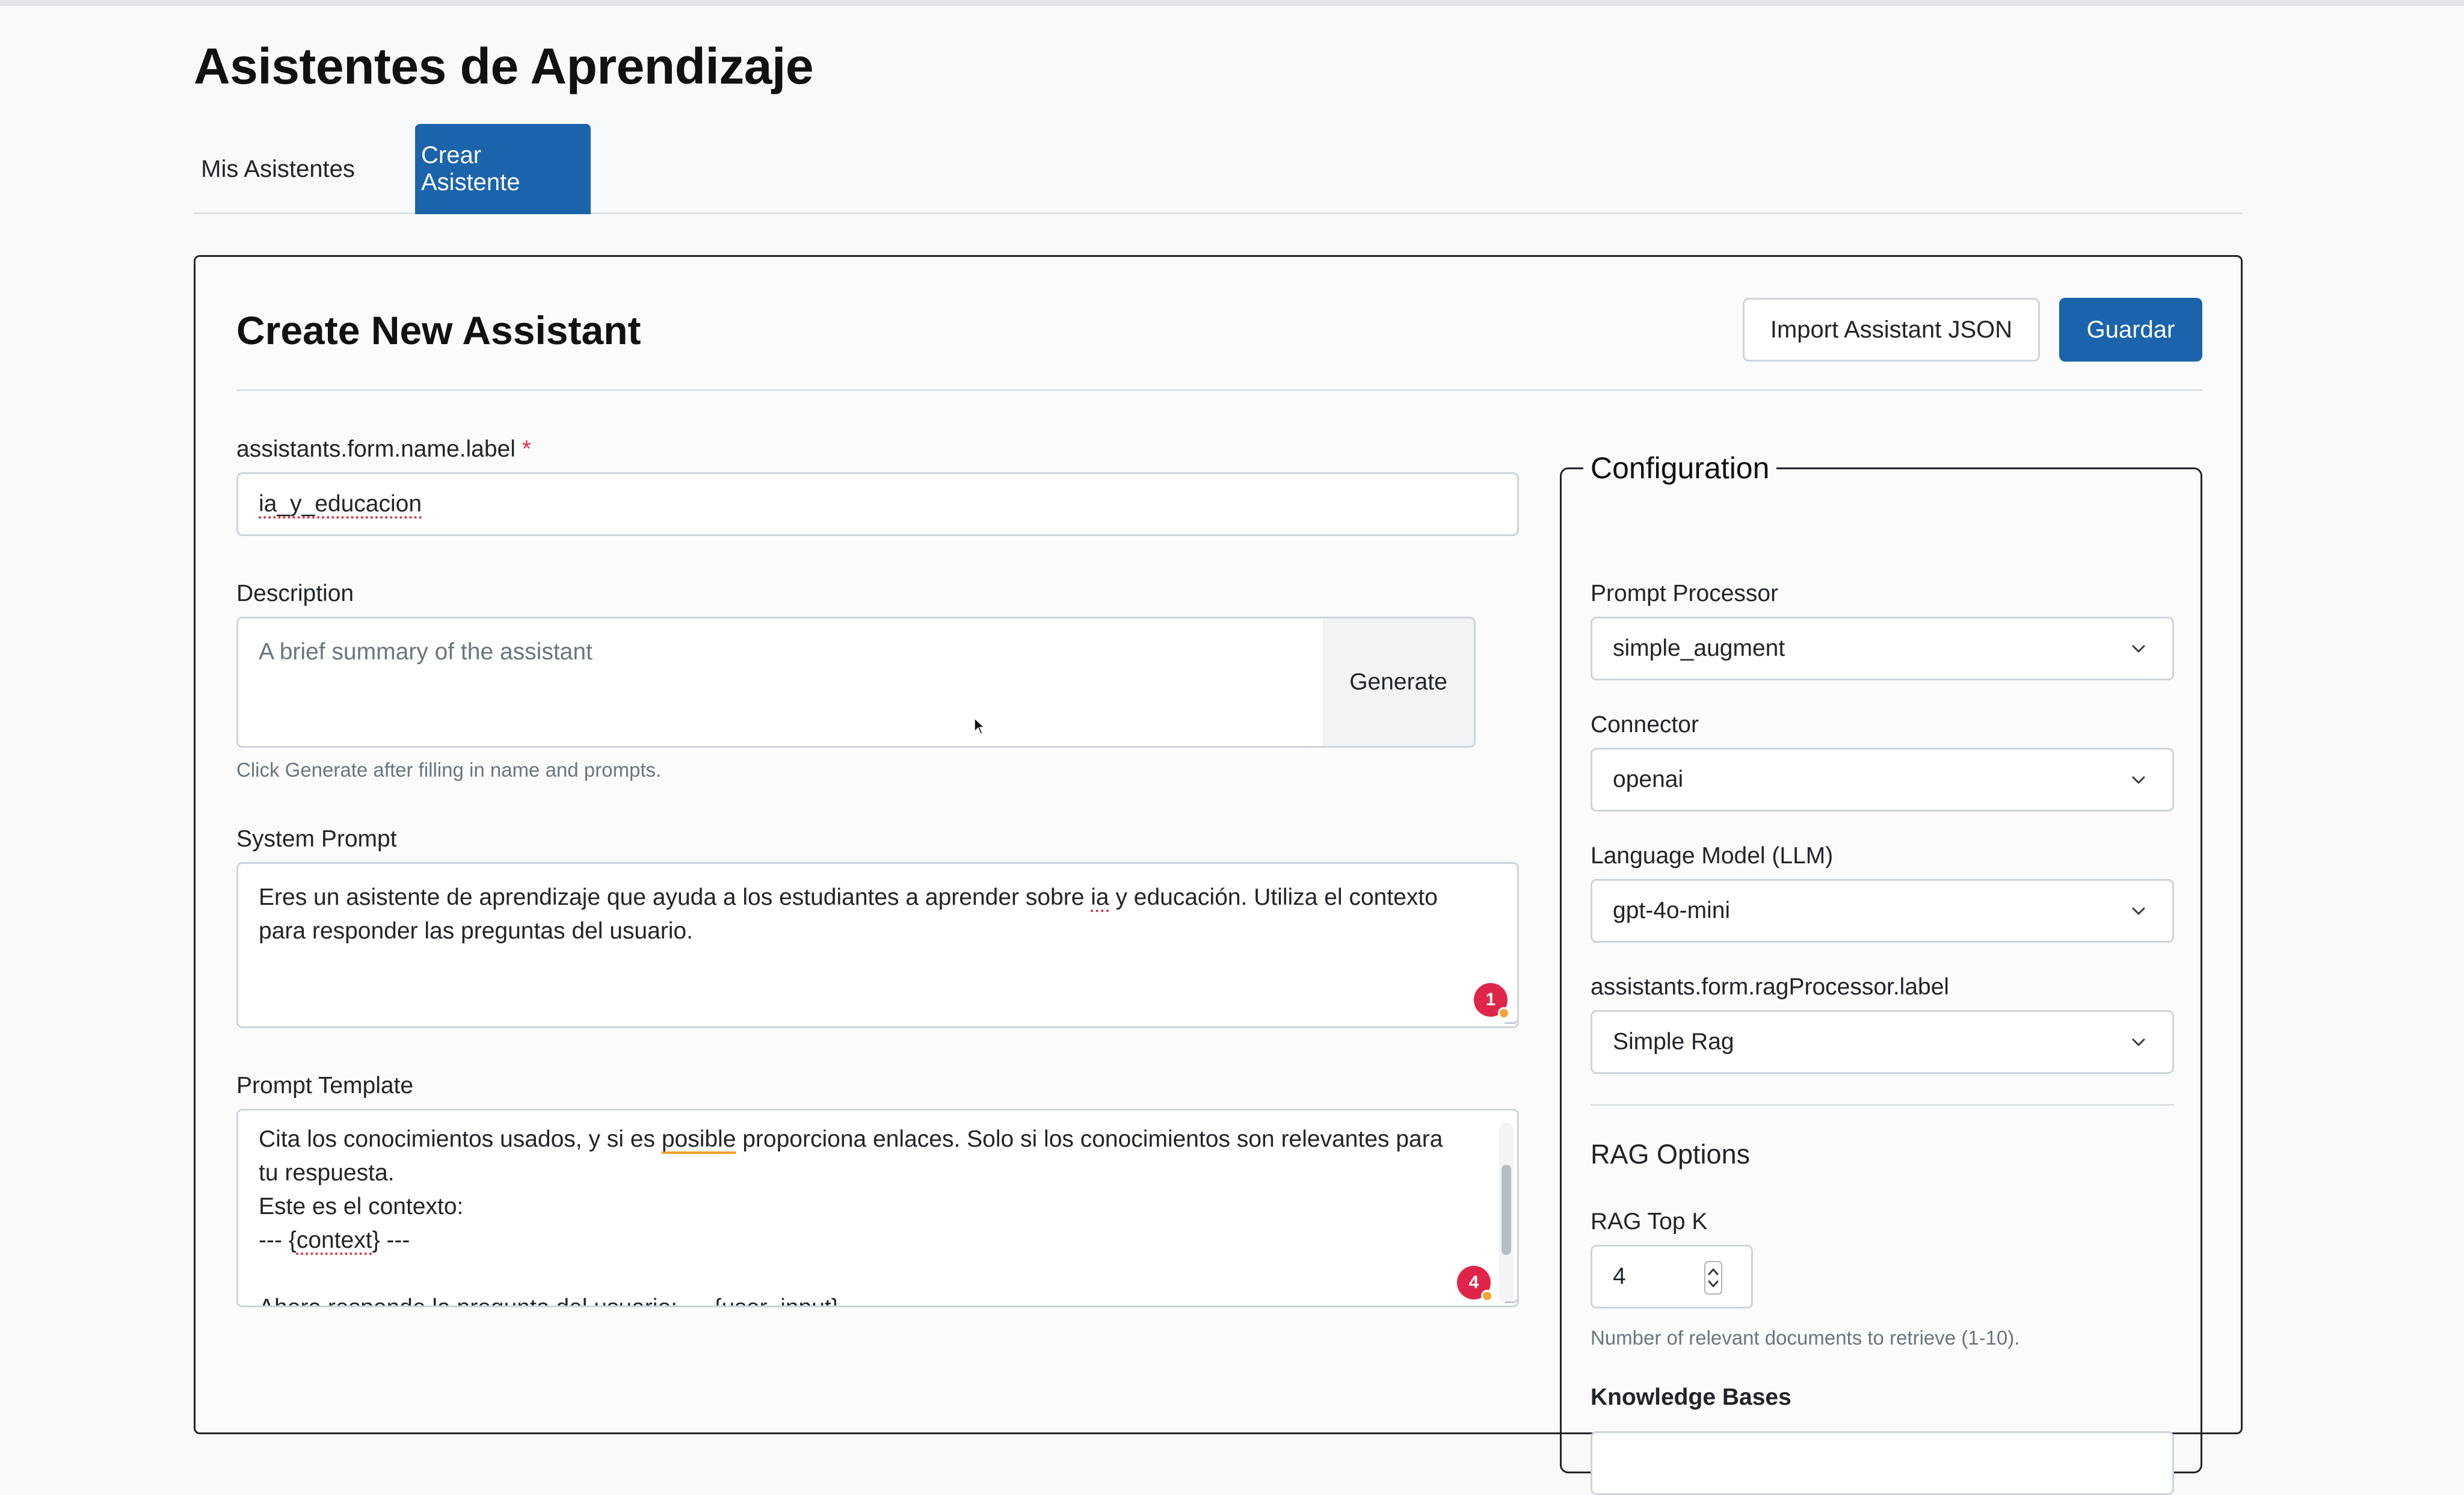 The height and width of the screenshot is (1495, 2464). Describe the element at coordinates (1892, 330) in the screenshot. I see `import-json-button: Import Assistant JSON` at that location.